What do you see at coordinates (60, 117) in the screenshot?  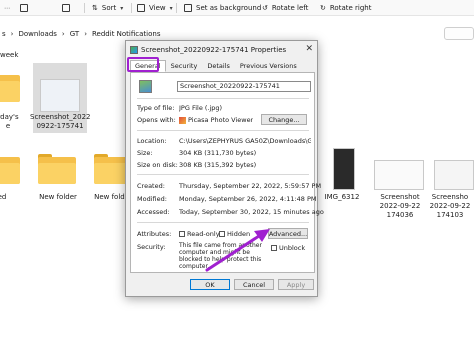 I see `tile-label: Screenshot_2022` at bounding box center [60, 117].